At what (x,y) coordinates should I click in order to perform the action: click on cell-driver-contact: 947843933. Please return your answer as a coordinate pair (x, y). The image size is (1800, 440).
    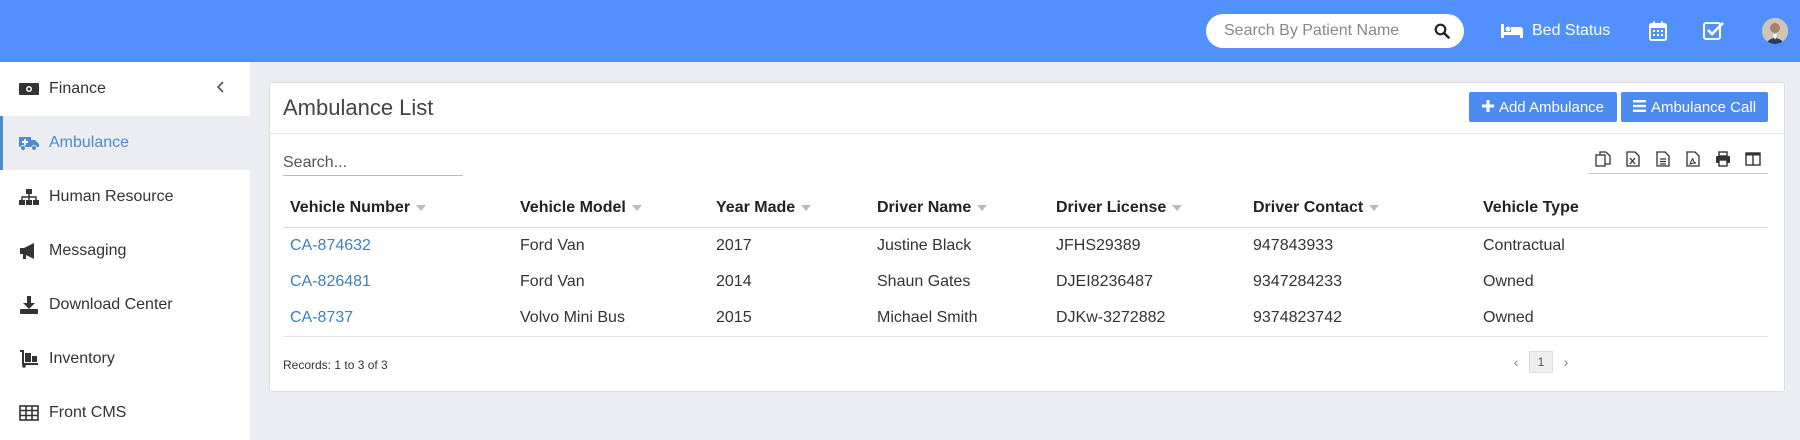
    Looking at the image, I should click on (1293, 245).